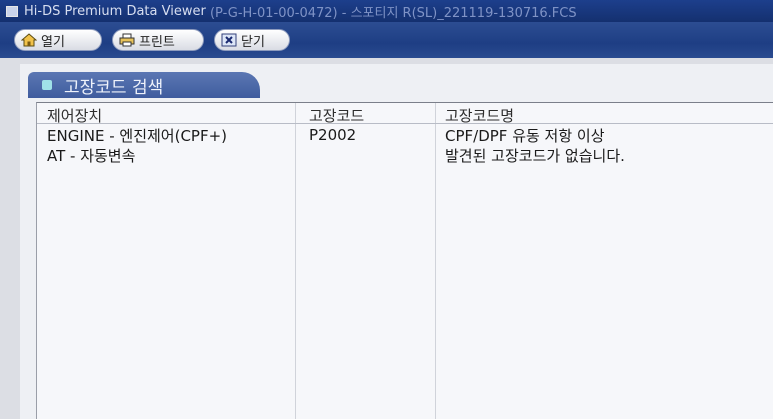 The width and height of the screenshot is (773, 419). I want to click on section-title: 고장코드 검색, so click(114, 87).